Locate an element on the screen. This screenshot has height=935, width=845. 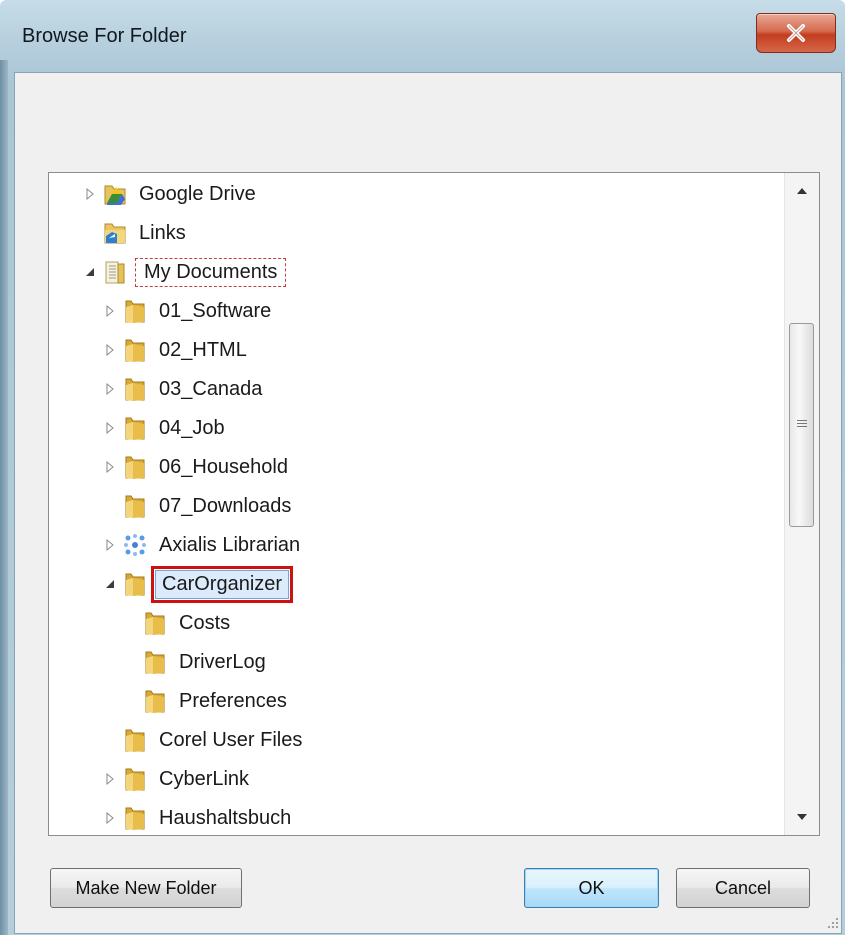
documents-library-icon is located at coordinates (115, 272).